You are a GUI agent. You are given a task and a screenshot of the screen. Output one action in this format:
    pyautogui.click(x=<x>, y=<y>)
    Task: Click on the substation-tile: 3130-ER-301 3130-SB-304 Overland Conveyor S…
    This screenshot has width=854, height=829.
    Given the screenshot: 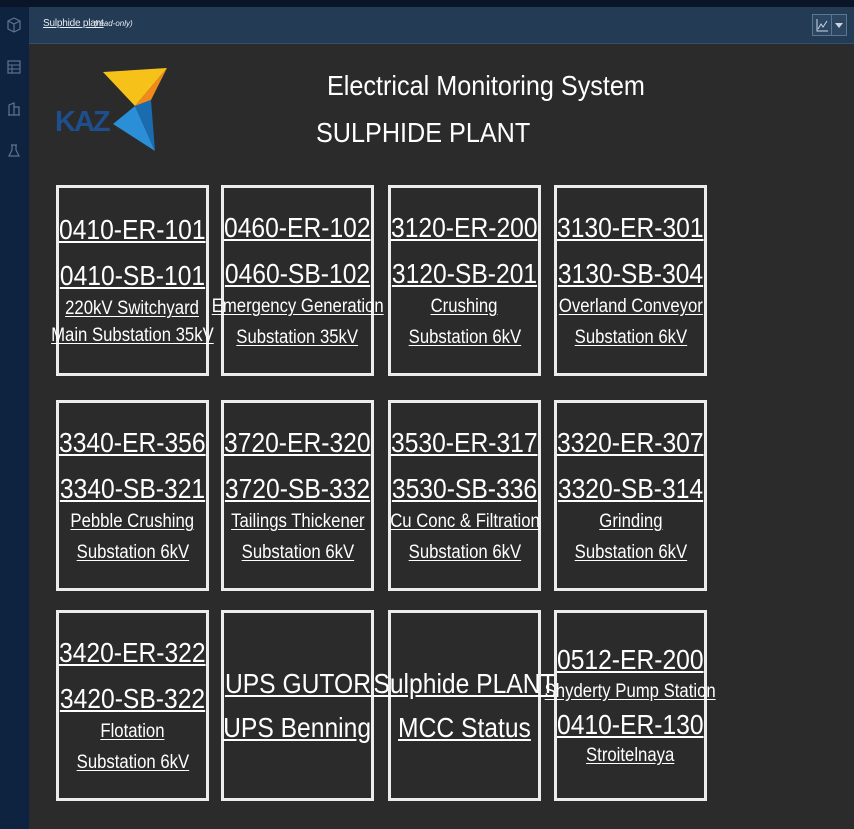 What is the action you would take?
    pyautogui.click(x=630, y=280)
    